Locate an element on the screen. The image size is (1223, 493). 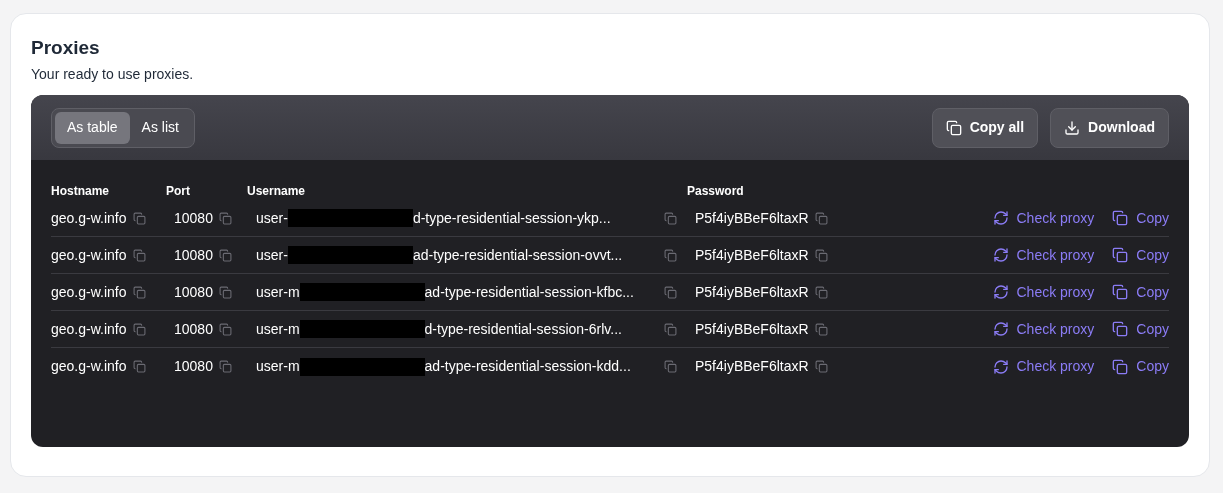
copy-all-button: Copy all is located at coordinates (985, 127).